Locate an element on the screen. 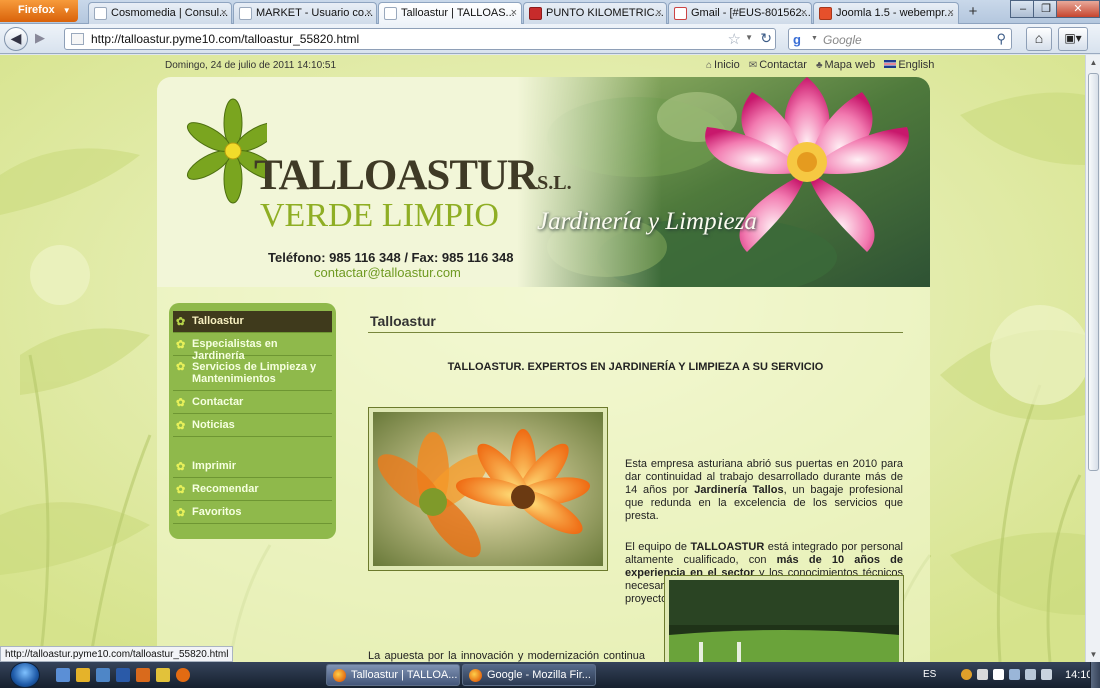 The height and width of the screenshot is (688, 1100). sidebar-item-jardineria: ✿ Especialistas en Jardinería is located at coordinates (252, 347).